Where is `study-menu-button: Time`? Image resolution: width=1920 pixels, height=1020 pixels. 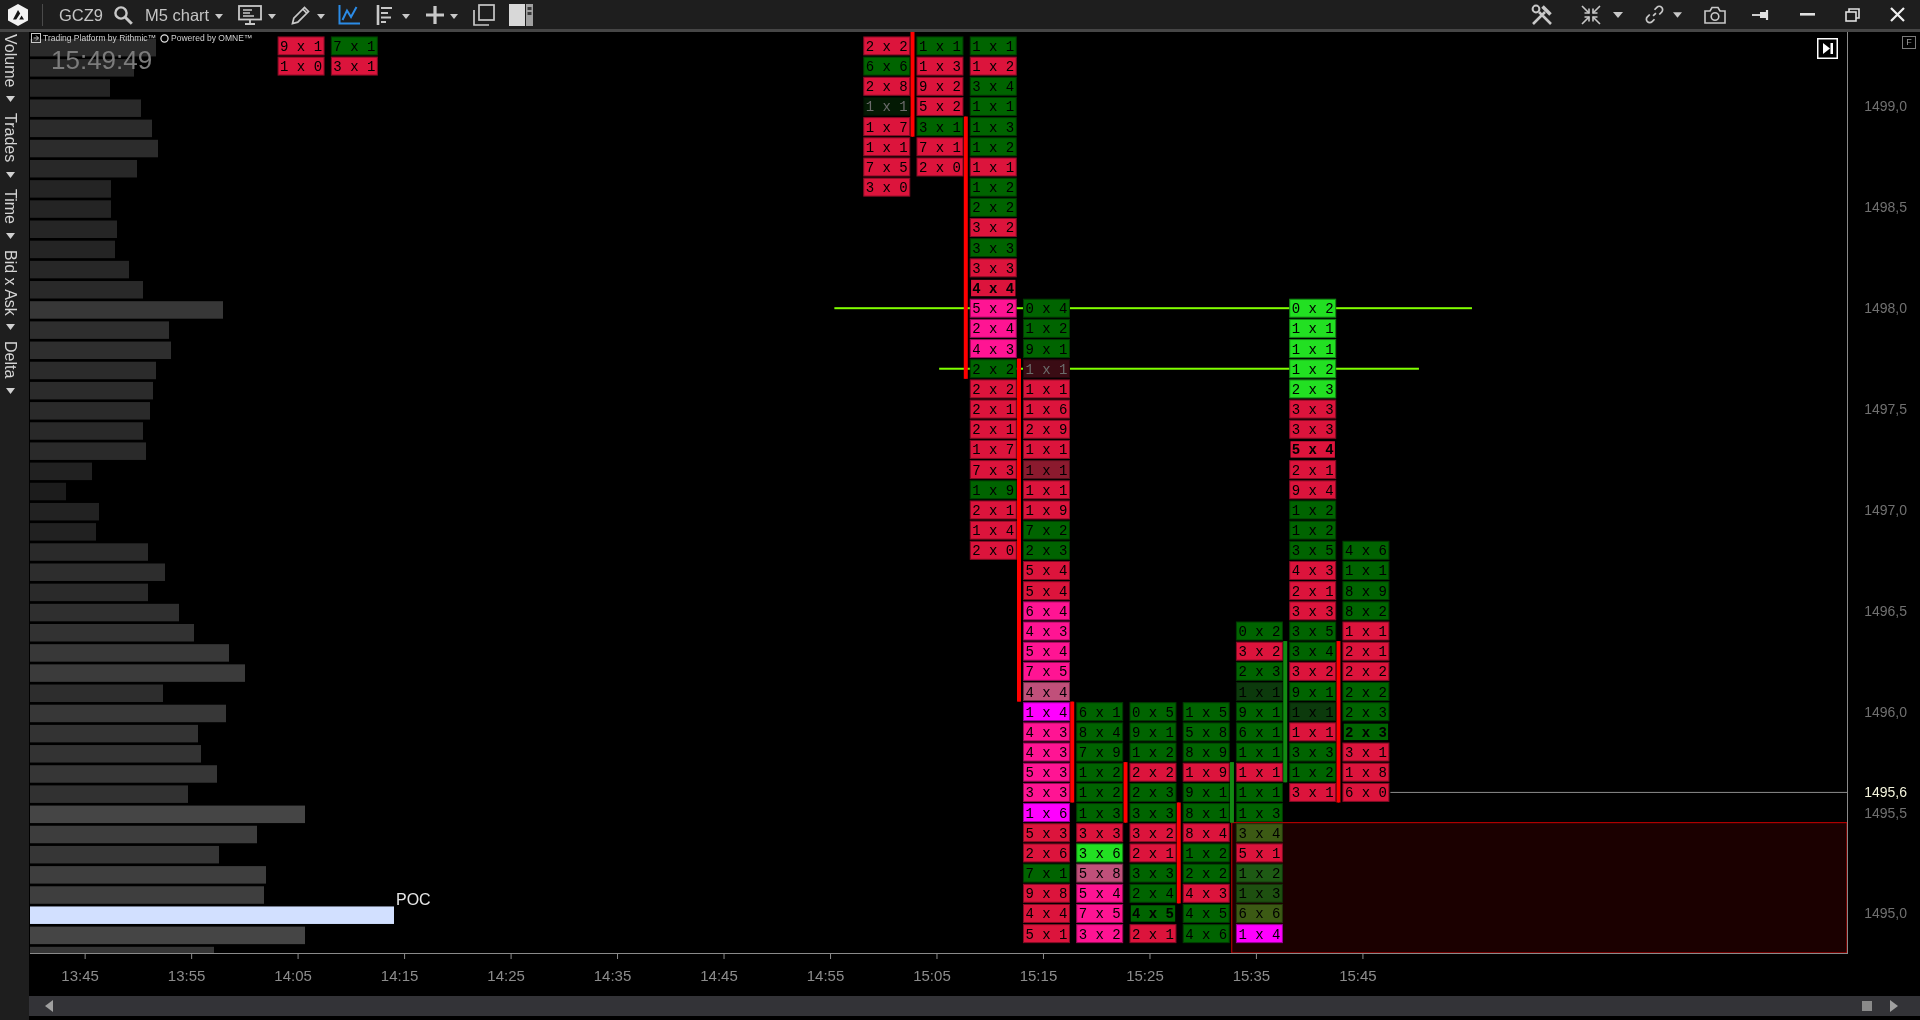
study-menu-button: Time is located at coordinates (9, 213).